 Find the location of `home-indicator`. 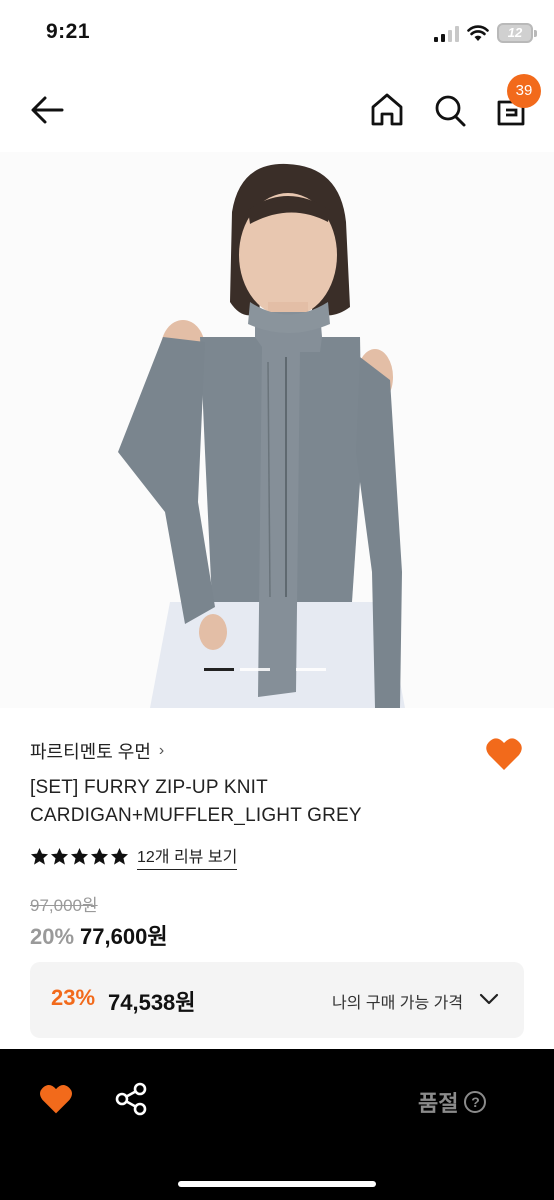

home-indicator is located at coordinates (277, 1184).